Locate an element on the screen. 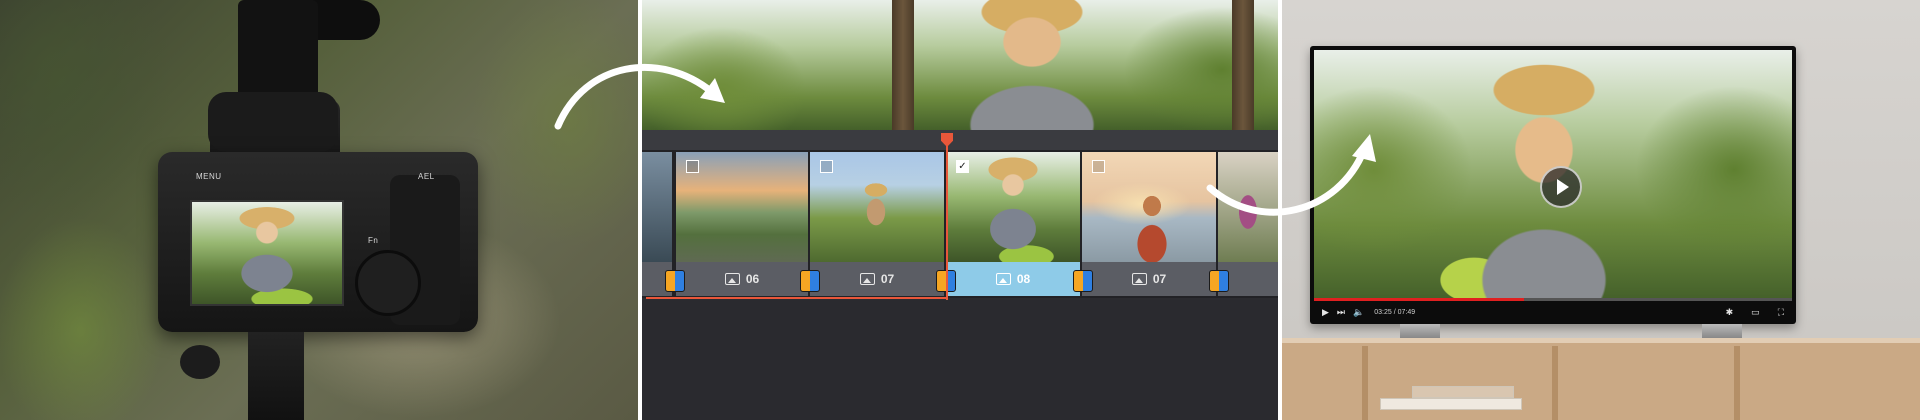  clip-checkbox-checked: ✓ is located at coordinates (962, 166).